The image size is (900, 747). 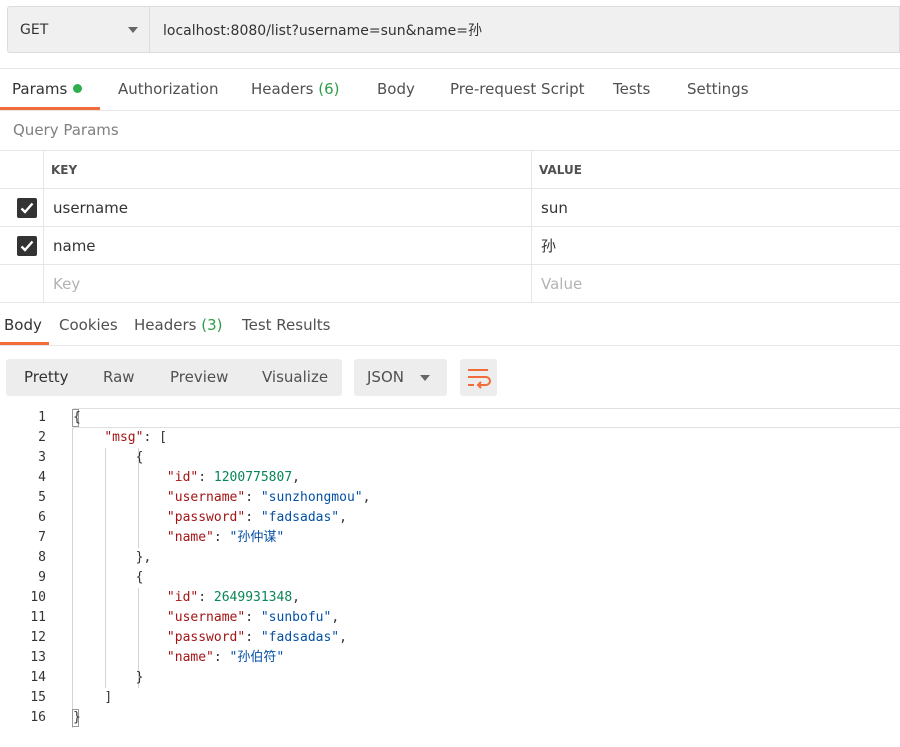 I want to click on pretty-button: Pretty, so click(x=46, y=377).